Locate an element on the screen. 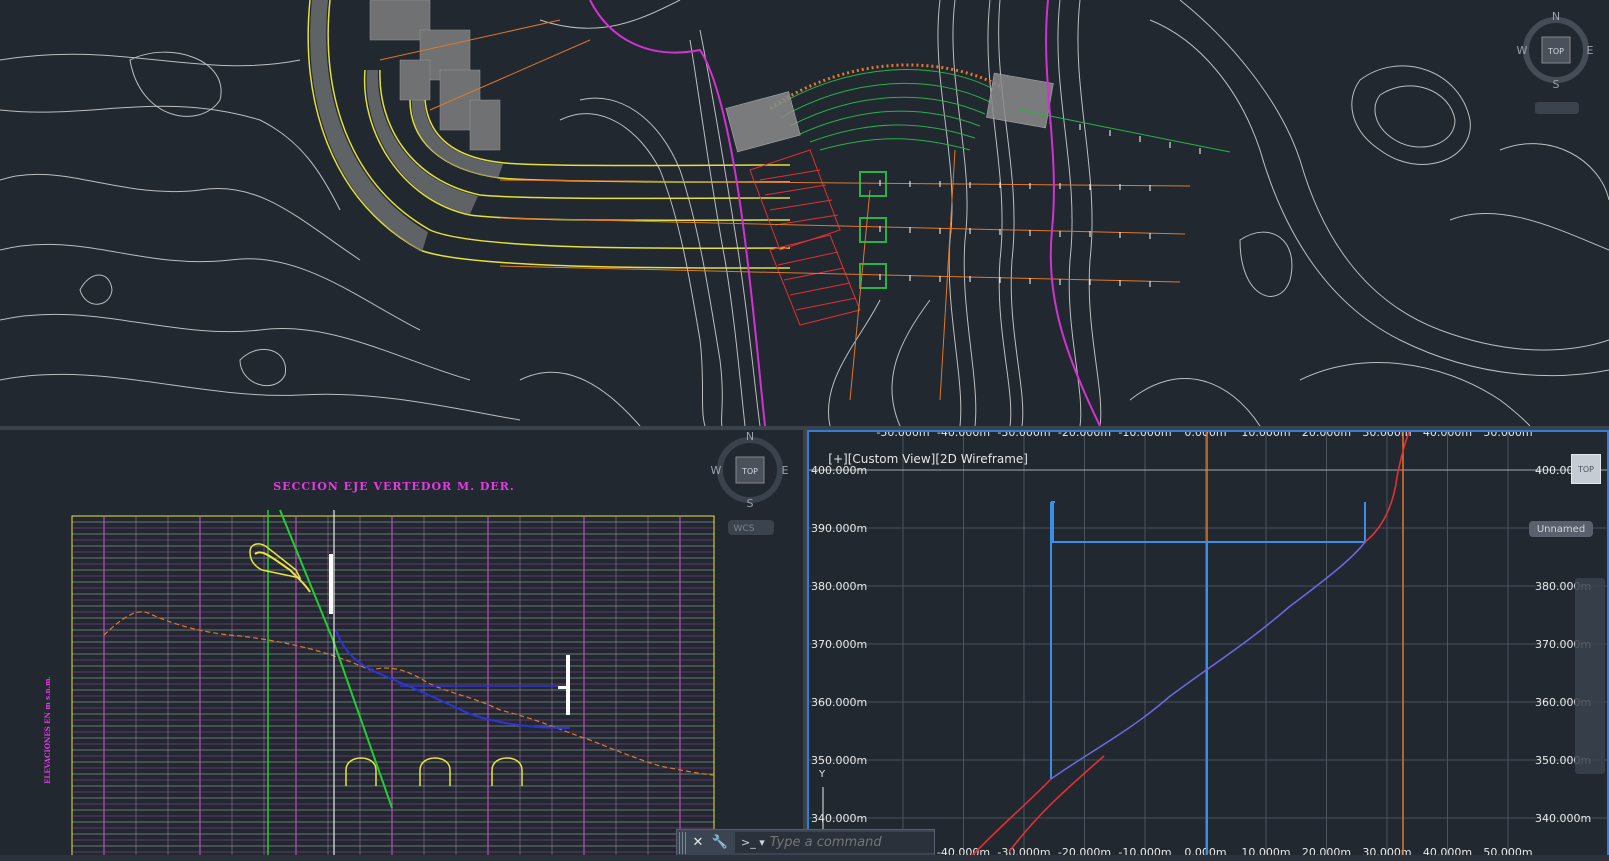 The image size is (1609, 861). station-ticks is located at coordinates (1040, 202).